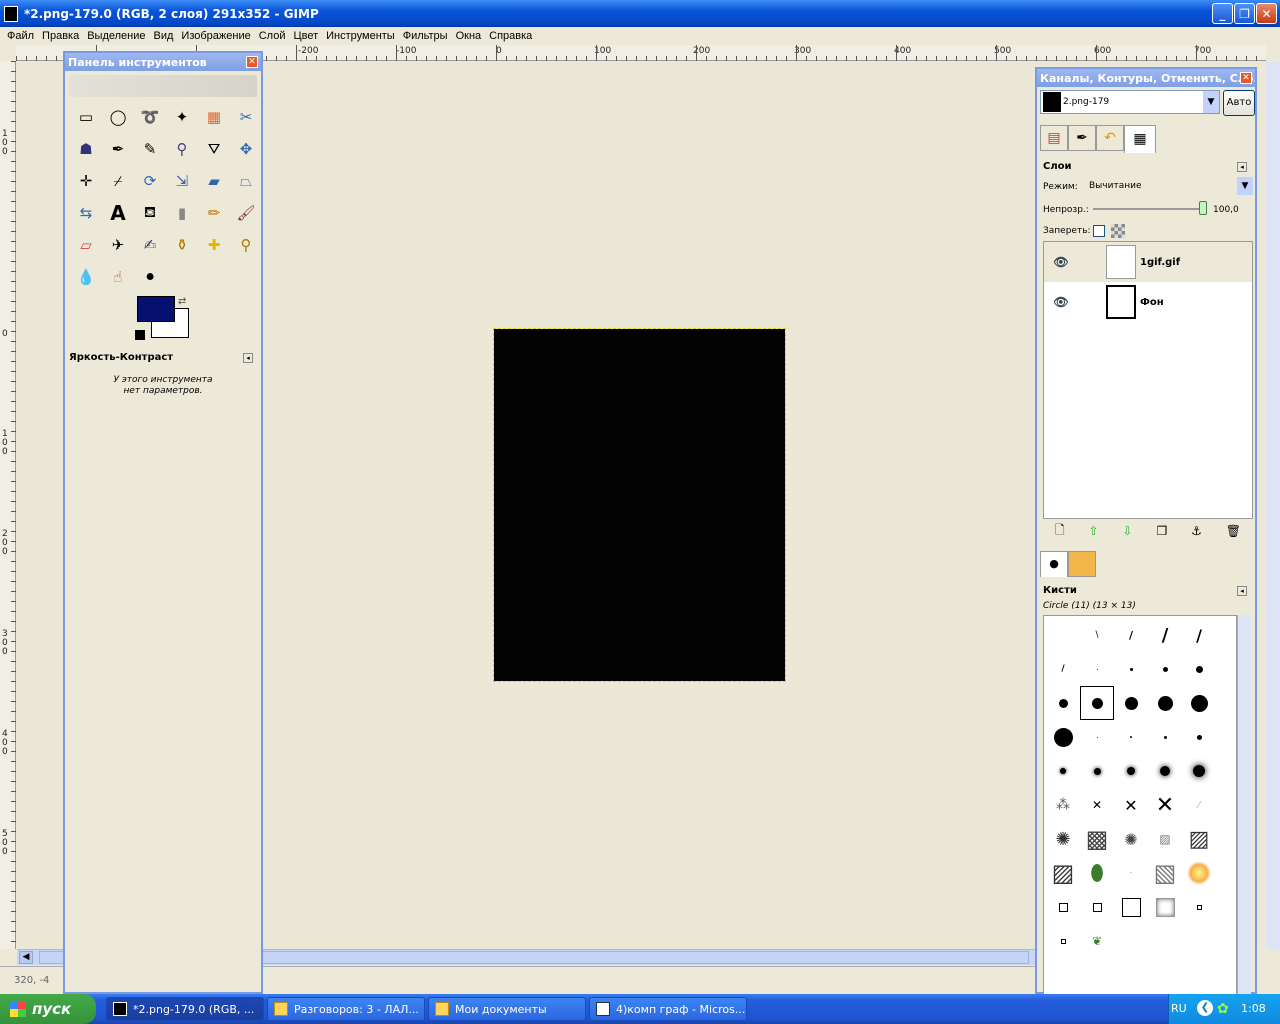 This screenshot has width=1280, height=1024. I want to click on new-layer-icon: 🗋, so click(1060, 531).